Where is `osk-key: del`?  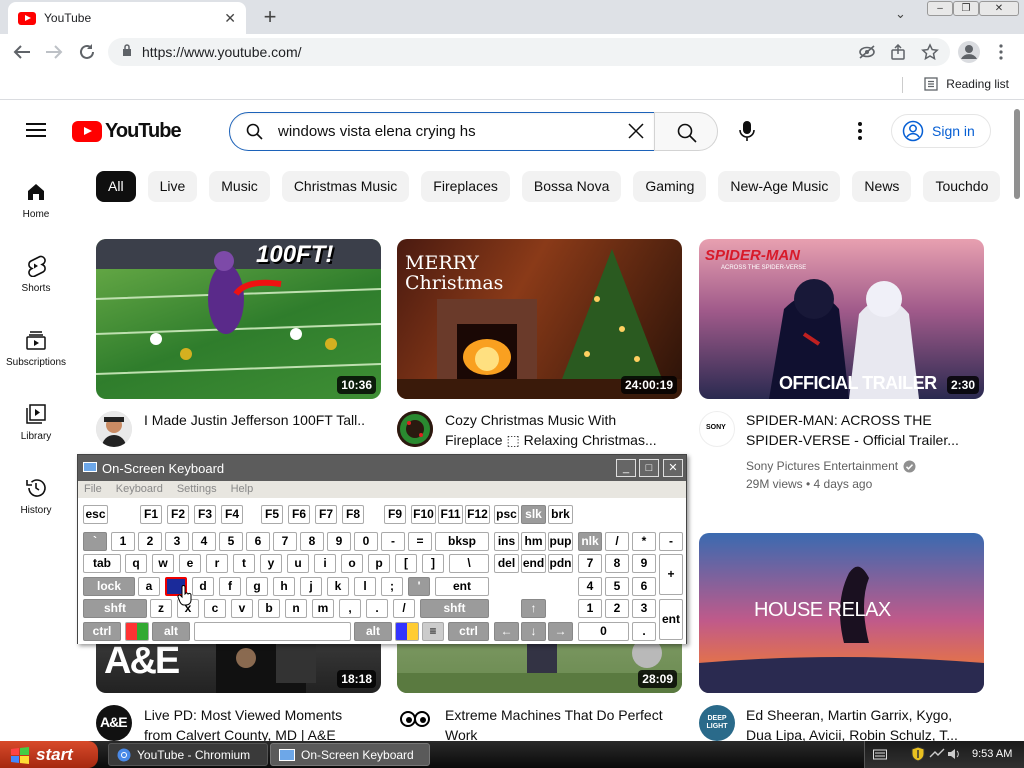 osk-key: del is located at coordinates (506, 563).